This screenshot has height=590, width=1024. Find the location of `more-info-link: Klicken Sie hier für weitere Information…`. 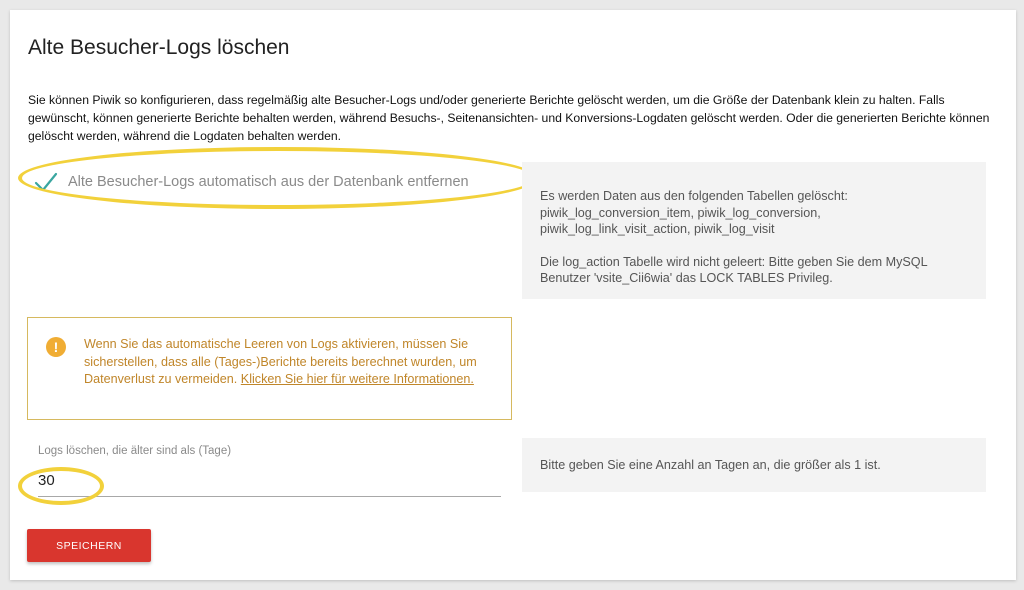

more-info-link: Klicken Sie hier für weitere Information… is located at coordinates (357, 379).